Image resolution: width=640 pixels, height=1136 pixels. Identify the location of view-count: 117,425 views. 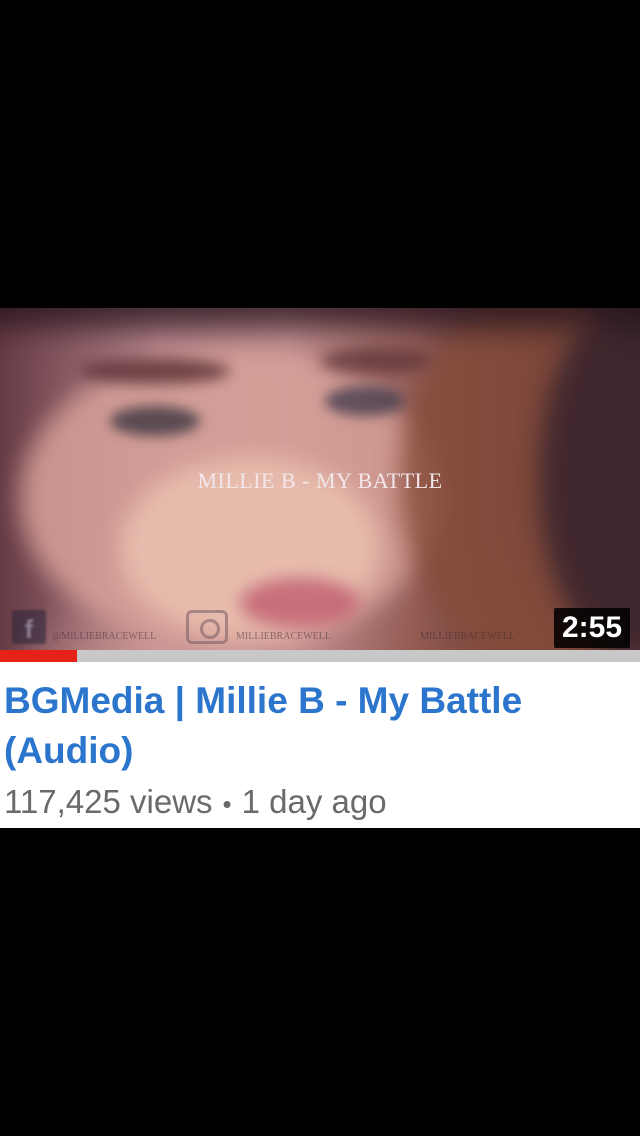
(108, 801).